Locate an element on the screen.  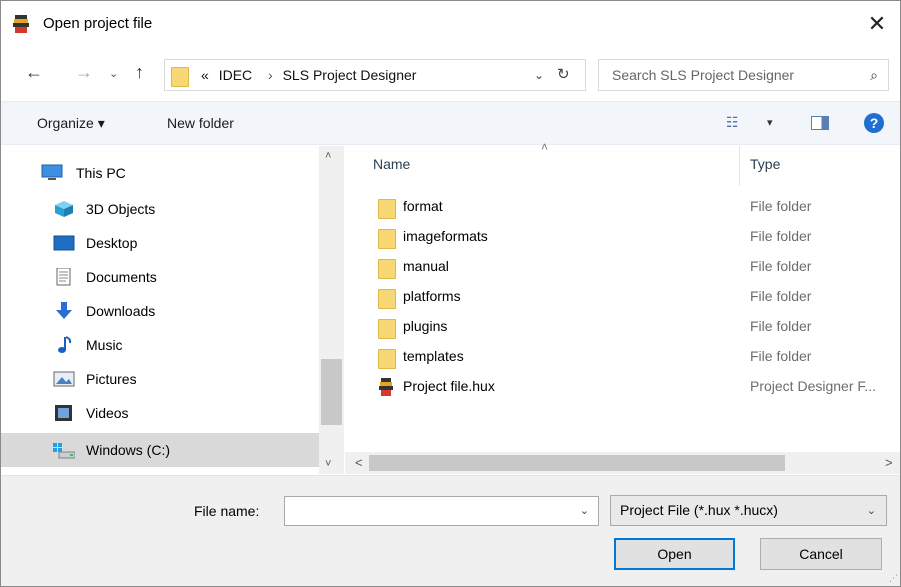
file-name: plugins is located at coordinates (425, 326).